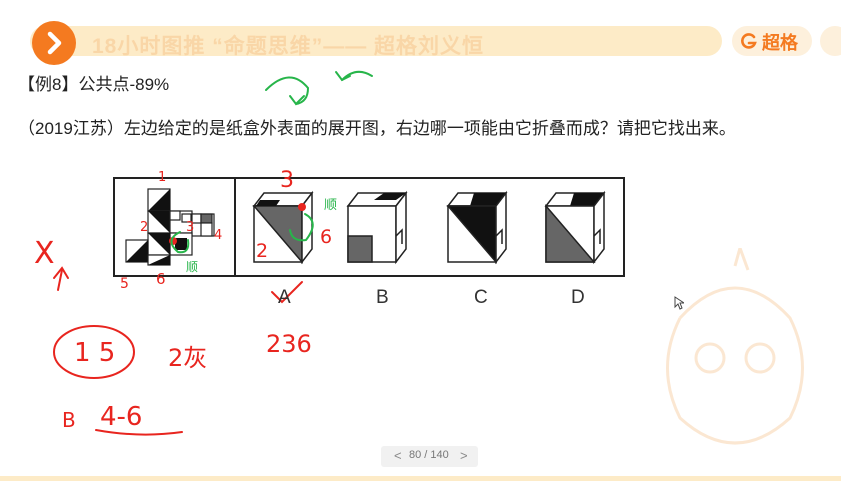 The width and height of the screenshot is (841, 481). What do you see at coordinates (287, 180) in the screenshot?
I see `cube-a-number-3: 3` at bounding box center [287, 180].